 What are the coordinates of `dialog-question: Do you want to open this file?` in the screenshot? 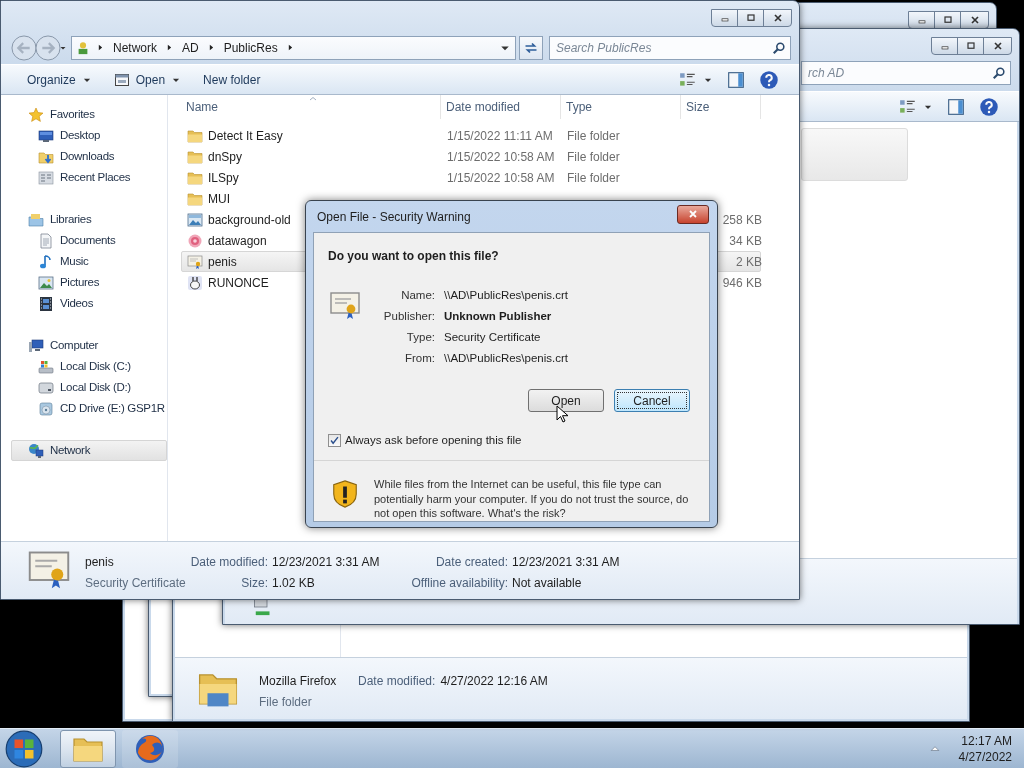 It's located at (414, 256).